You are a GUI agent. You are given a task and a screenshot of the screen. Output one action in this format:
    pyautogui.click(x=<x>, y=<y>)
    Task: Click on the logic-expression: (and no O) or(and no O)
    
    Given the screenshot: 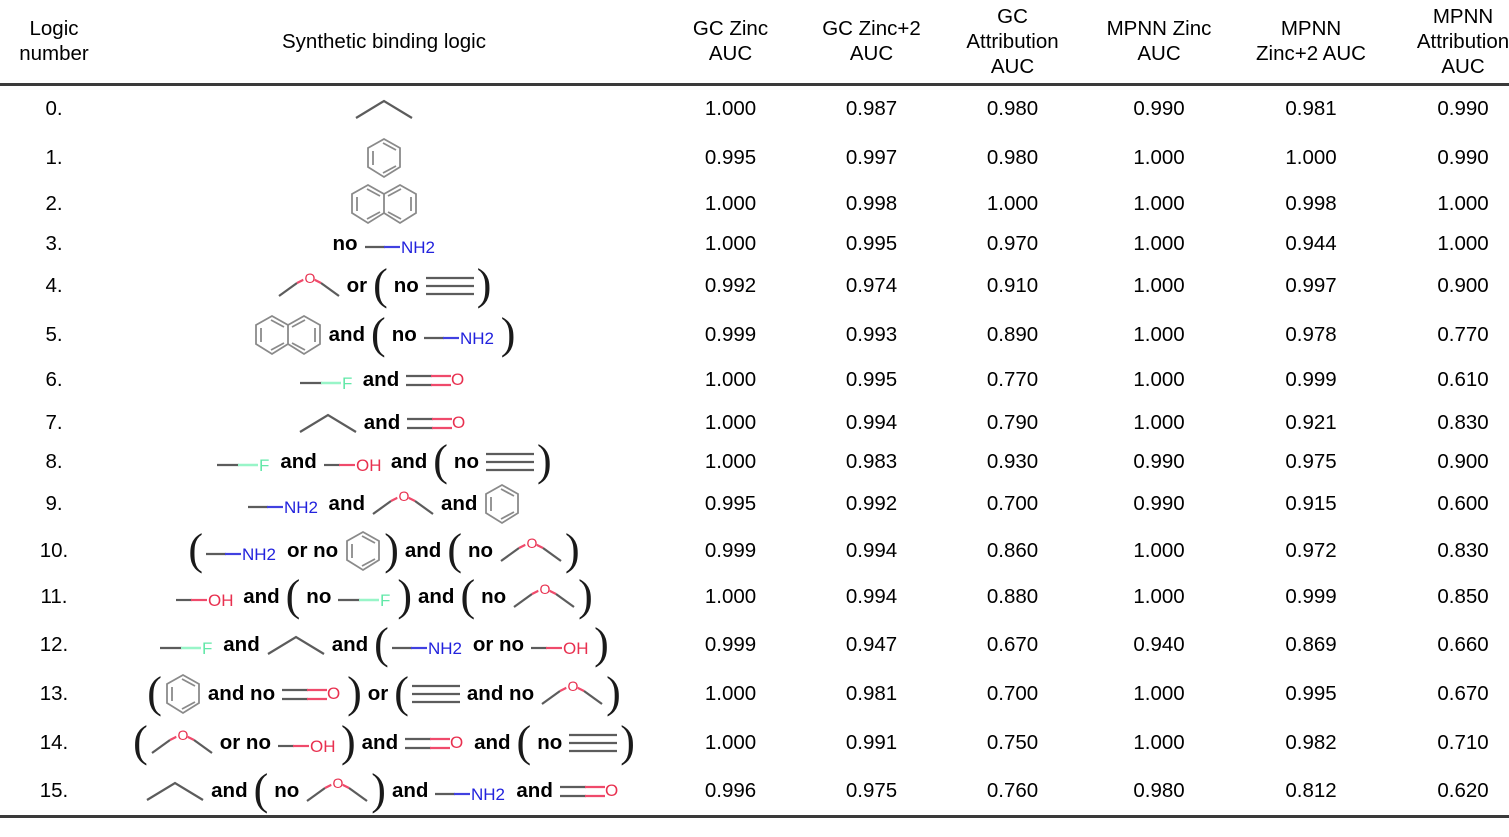 What is the action you would take?
    pyautogui.click(x=384, y=692)
    